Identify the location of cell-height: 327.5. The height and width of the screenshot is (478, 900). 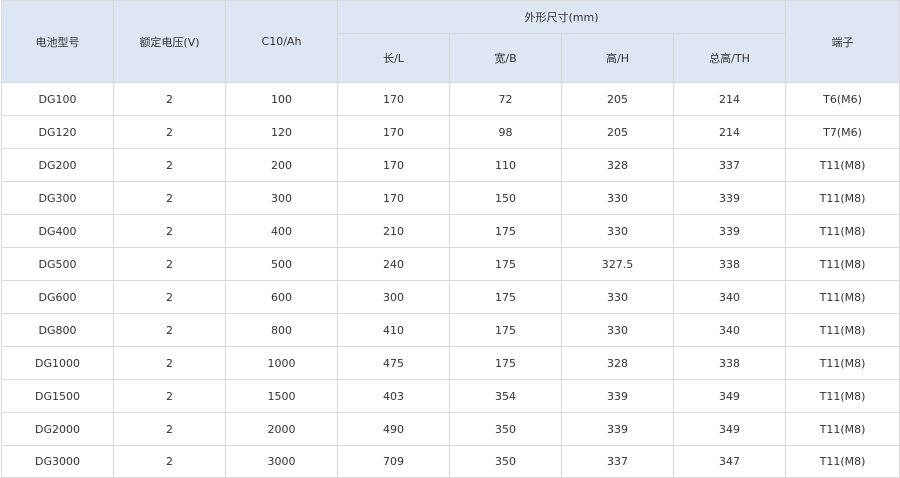
(617, 264).